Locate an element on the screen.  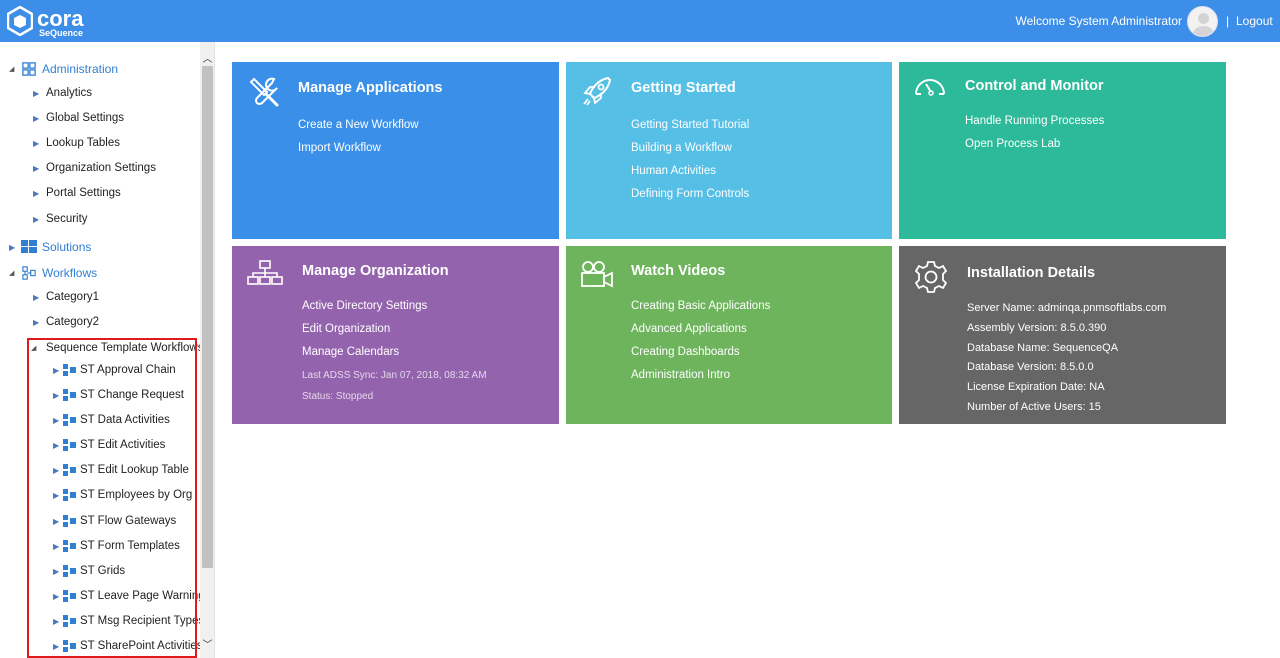
open-process-lab-link: Open Process Lab is located at coordinates (1012, 144).